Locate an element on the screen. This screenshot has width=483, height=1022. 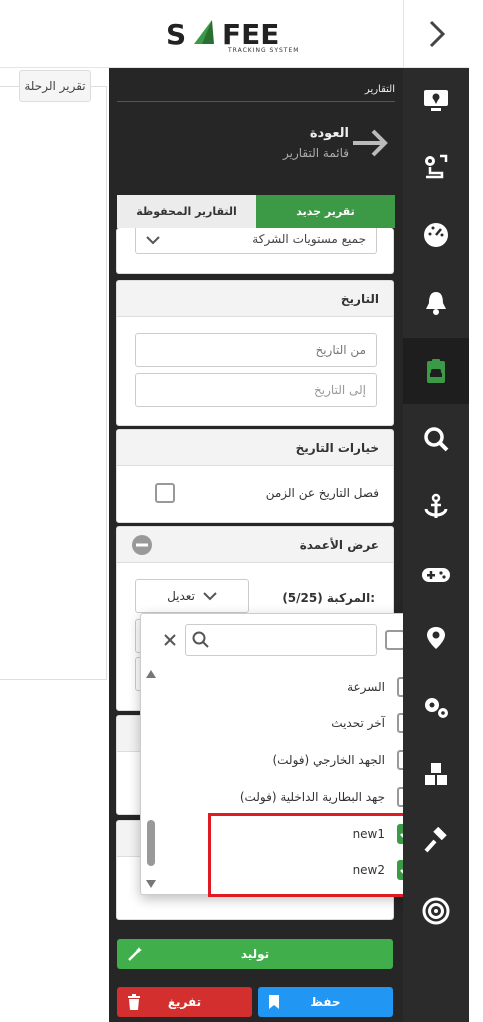
cubes-icon is located at coordinates (436, 774).